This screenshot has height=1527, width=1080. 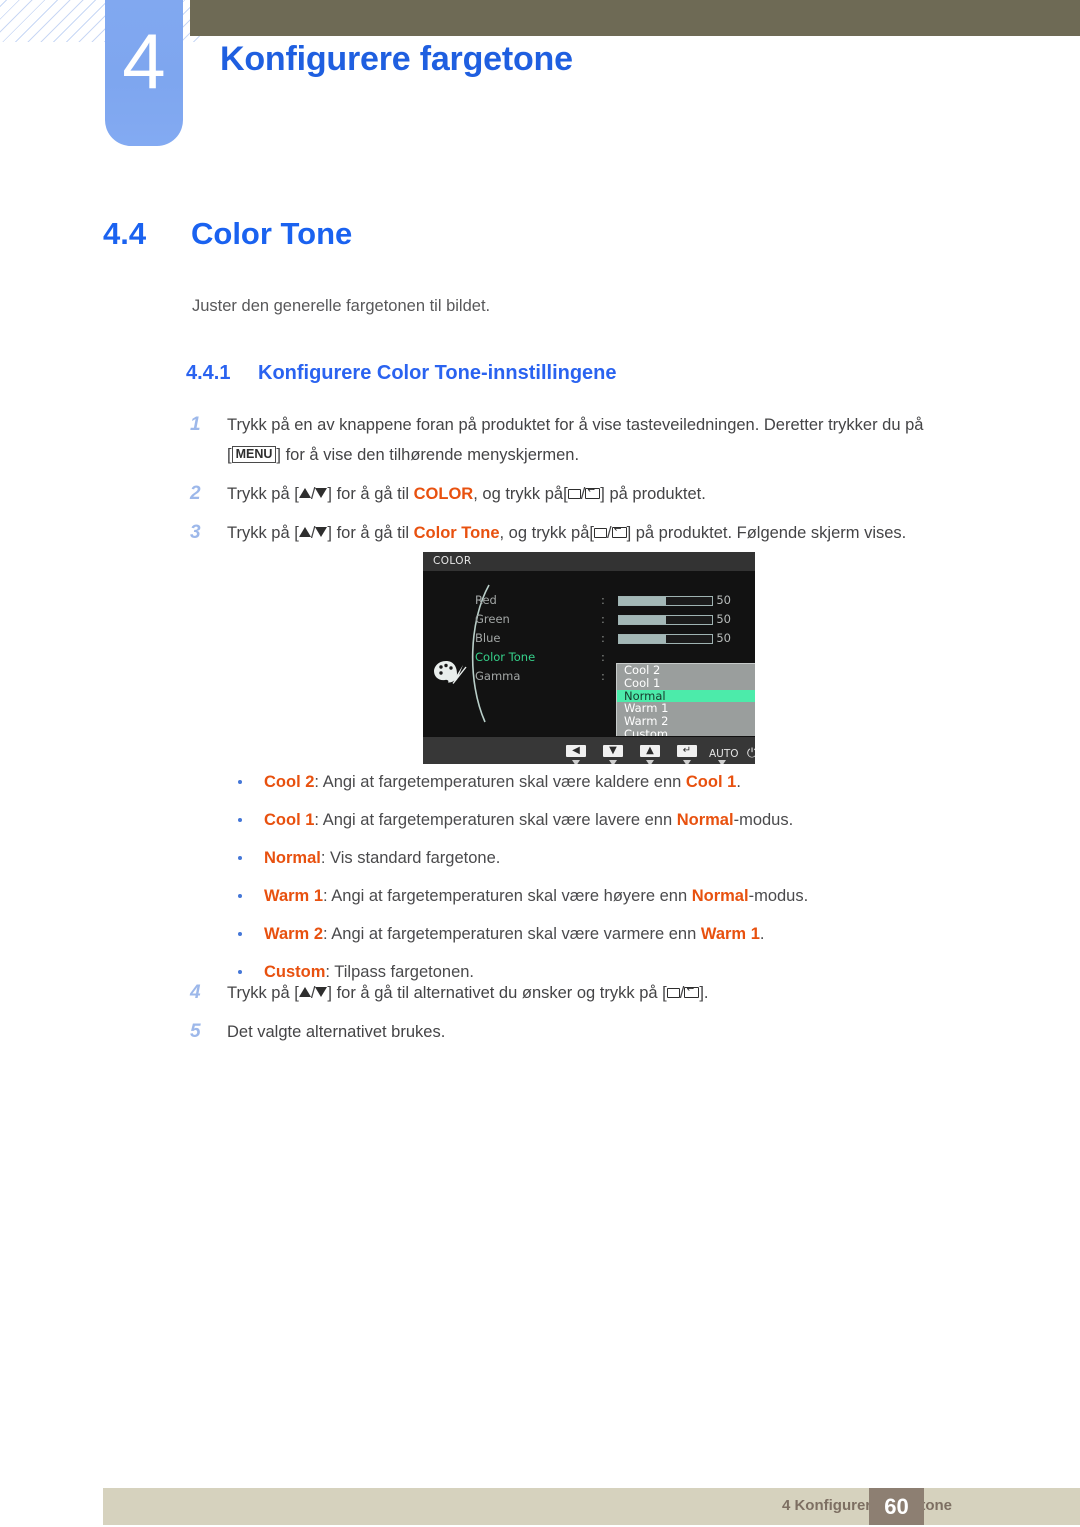 I want to click on osd-titlebar: COLOR, so click(x=589, y=561).